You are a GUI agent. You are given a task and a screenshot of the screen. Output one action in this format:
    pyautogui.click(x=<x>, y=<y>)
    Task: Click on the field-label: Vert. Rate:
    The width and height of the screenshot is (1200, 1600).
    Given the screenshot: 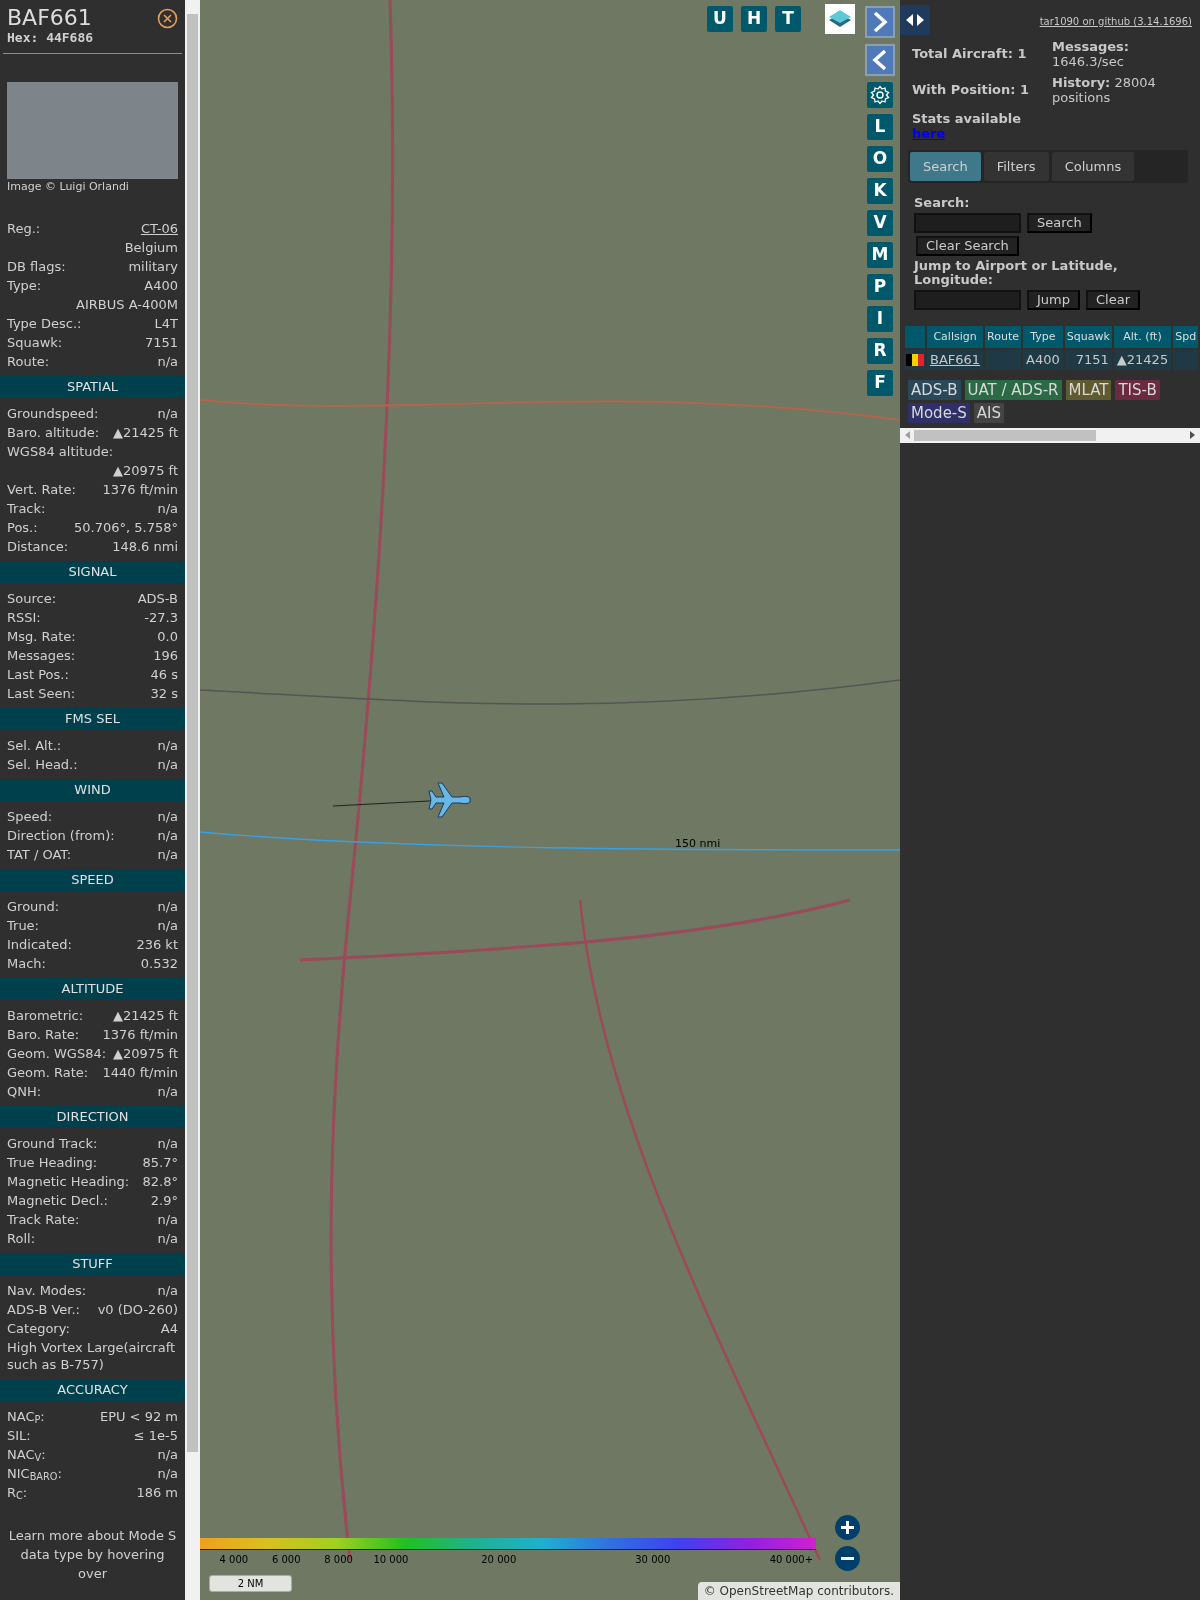 What is the action you would take?
    pyautogui.click(x=41, y=489)
    